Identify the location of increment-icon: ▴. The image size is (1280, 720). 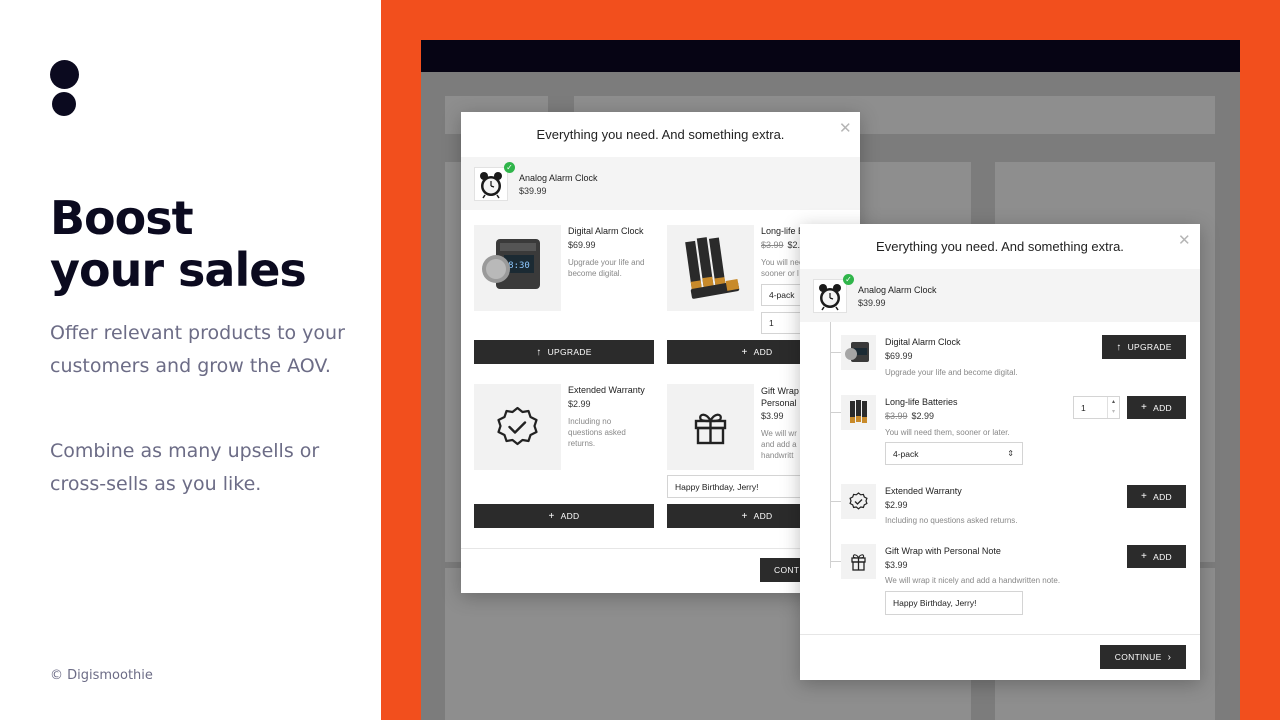
(1113, 402).